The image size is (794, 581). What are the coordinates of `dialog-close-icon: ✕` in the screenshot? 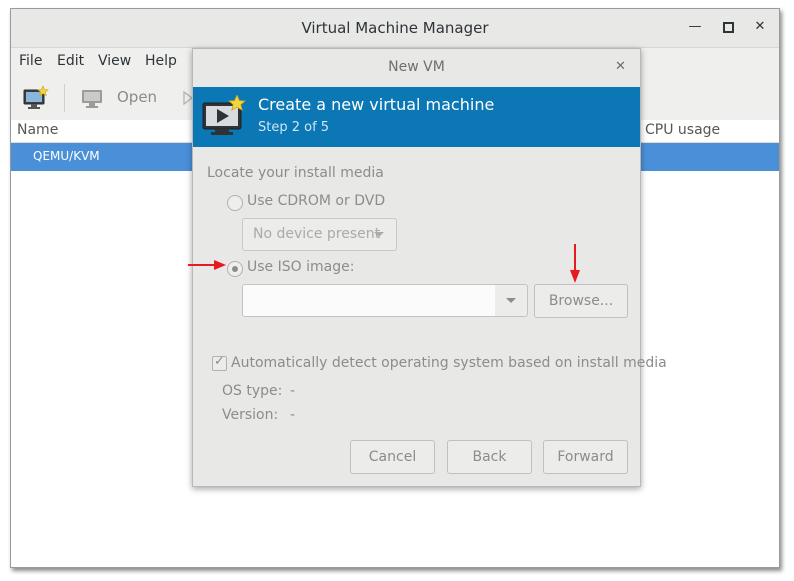 It's located at (620, 66).